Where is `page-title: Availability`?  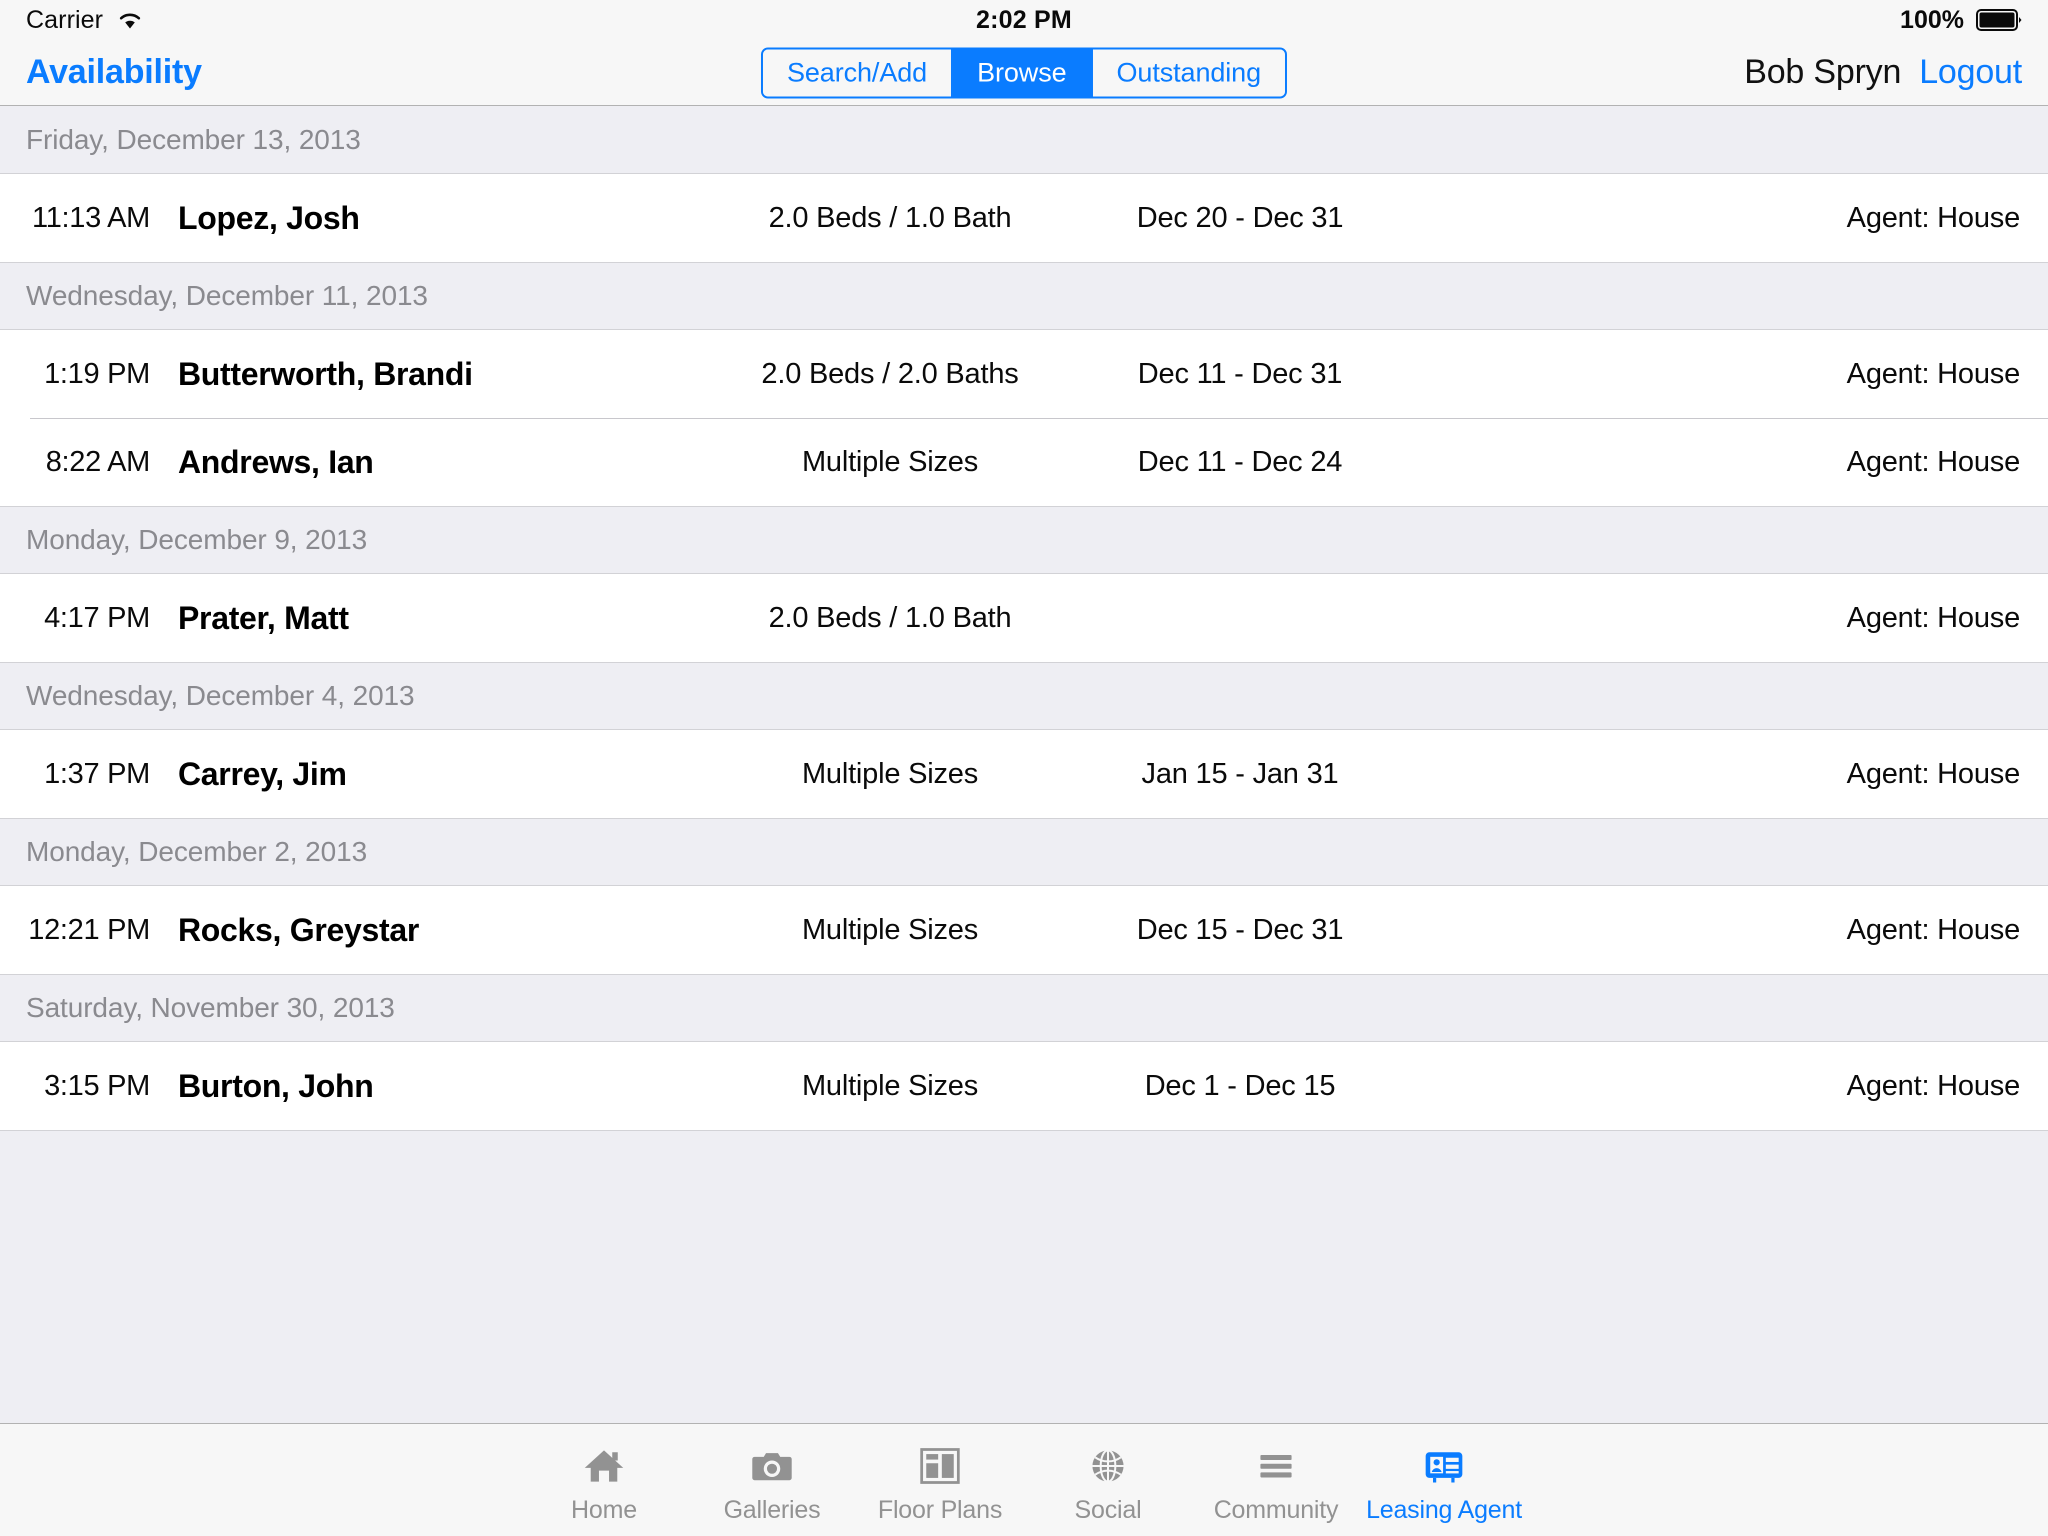 page-title: Availability is located at coordinates (114, 72).